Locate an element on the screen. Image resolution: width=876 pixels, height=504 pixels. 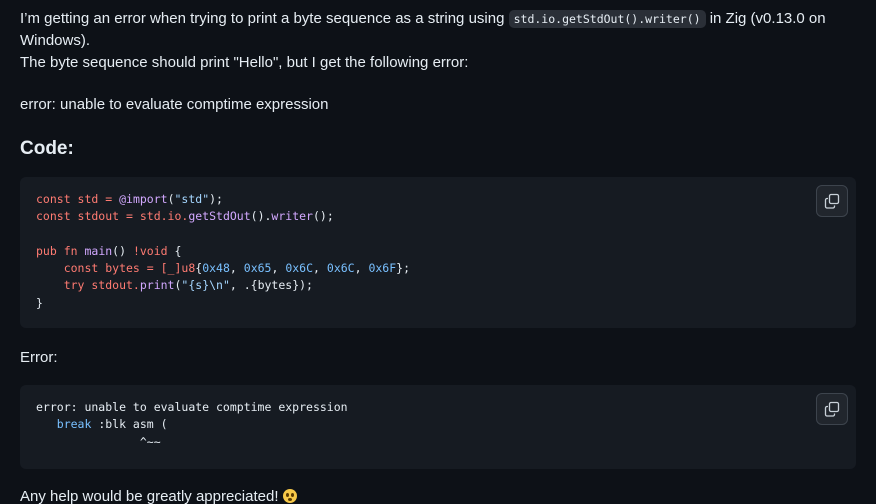
code-token: "{s}\n" is located at coordinates (205, 285).